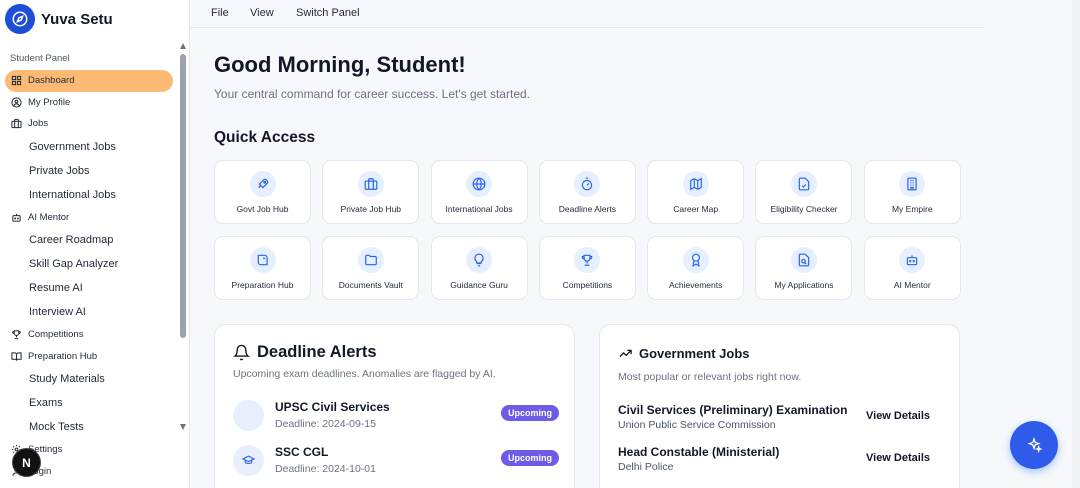 The height and width of the screenshot is (488, 1080). I want to click on building-icon, so click(912, 183).